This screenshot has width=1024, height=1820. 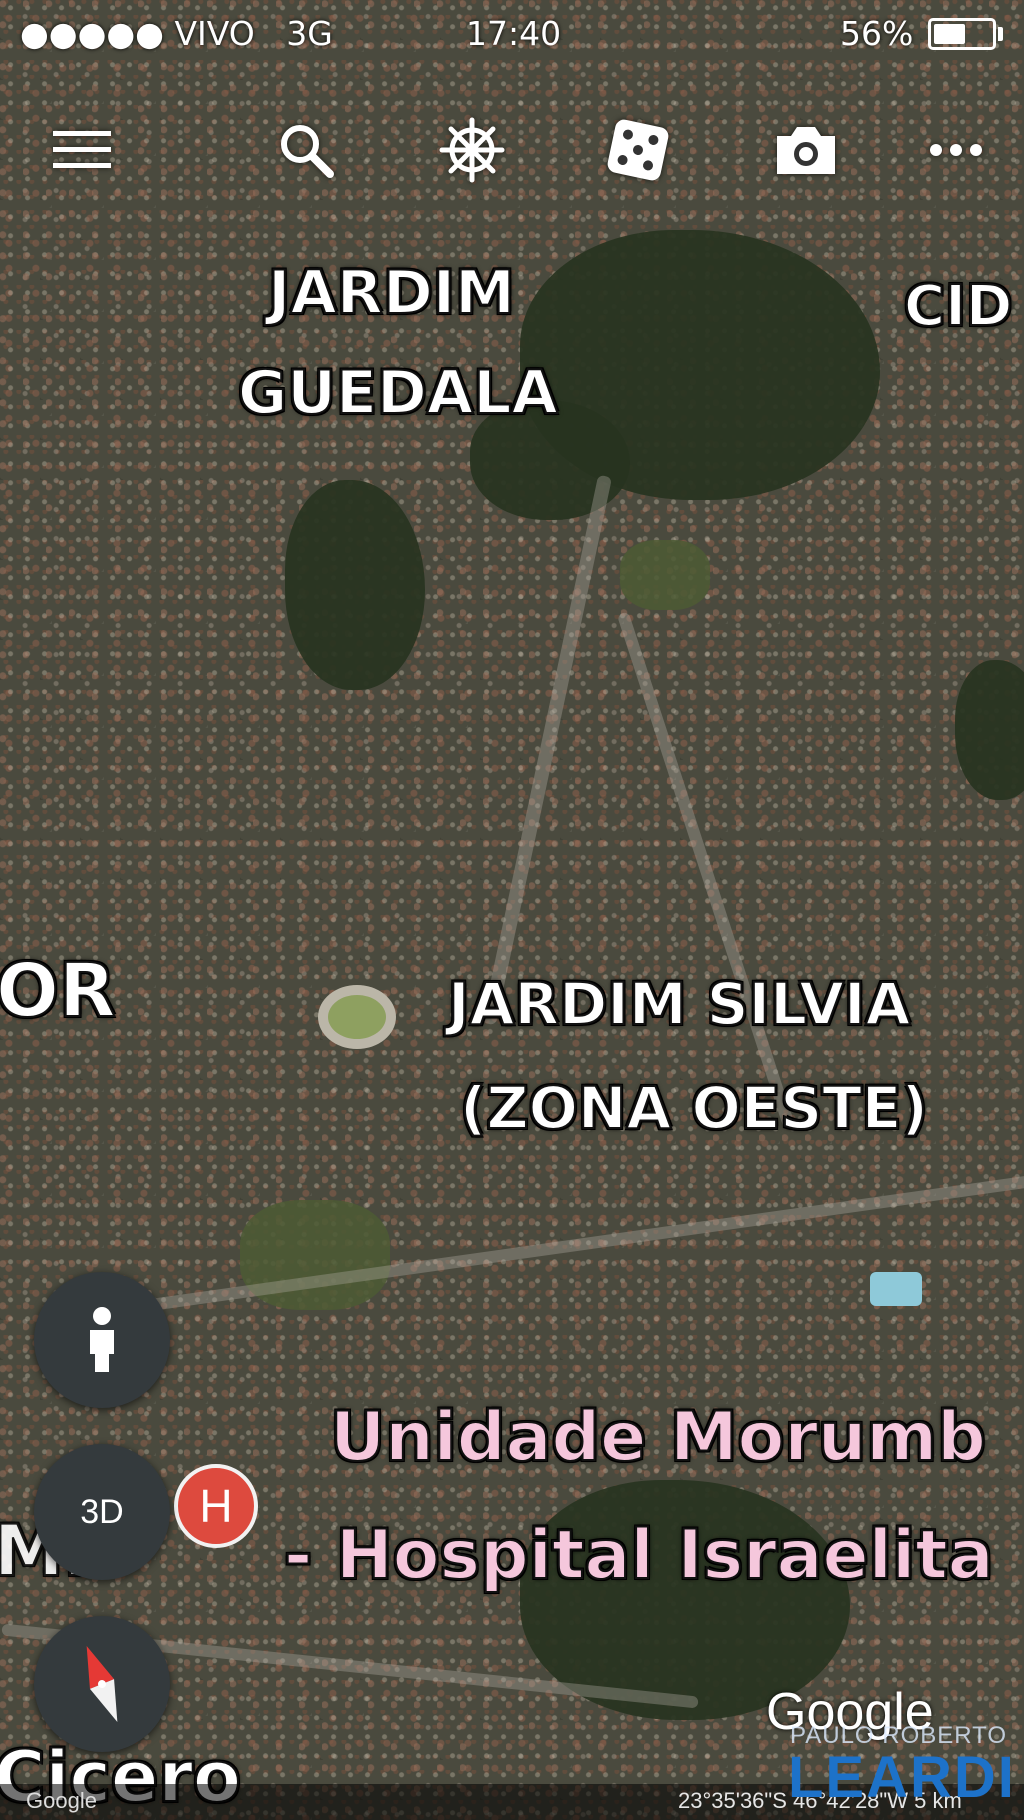 What do you see at coordinates (658, 1437) in the screenshot?
I see `poi-label-hospital-line1: Unidade Morumb` at bounding box center [658, 1437].